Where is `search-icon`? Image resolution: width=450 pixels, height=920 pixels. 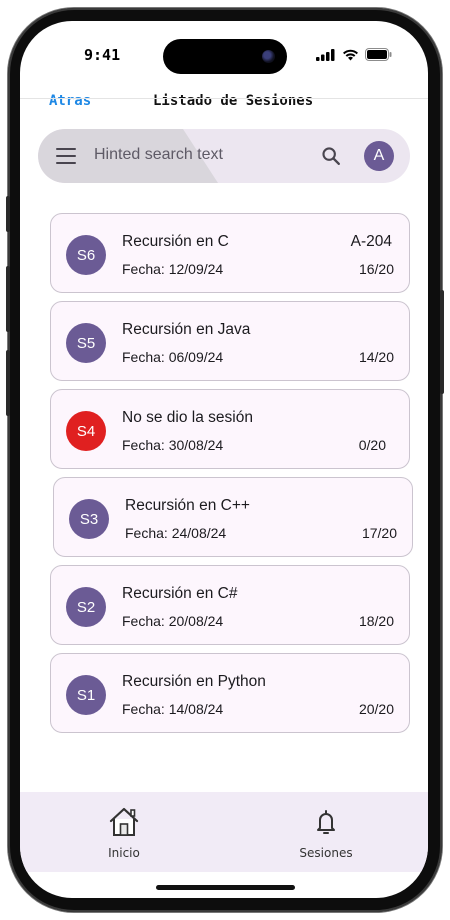 search-icon is located at coordinates (331, 156).